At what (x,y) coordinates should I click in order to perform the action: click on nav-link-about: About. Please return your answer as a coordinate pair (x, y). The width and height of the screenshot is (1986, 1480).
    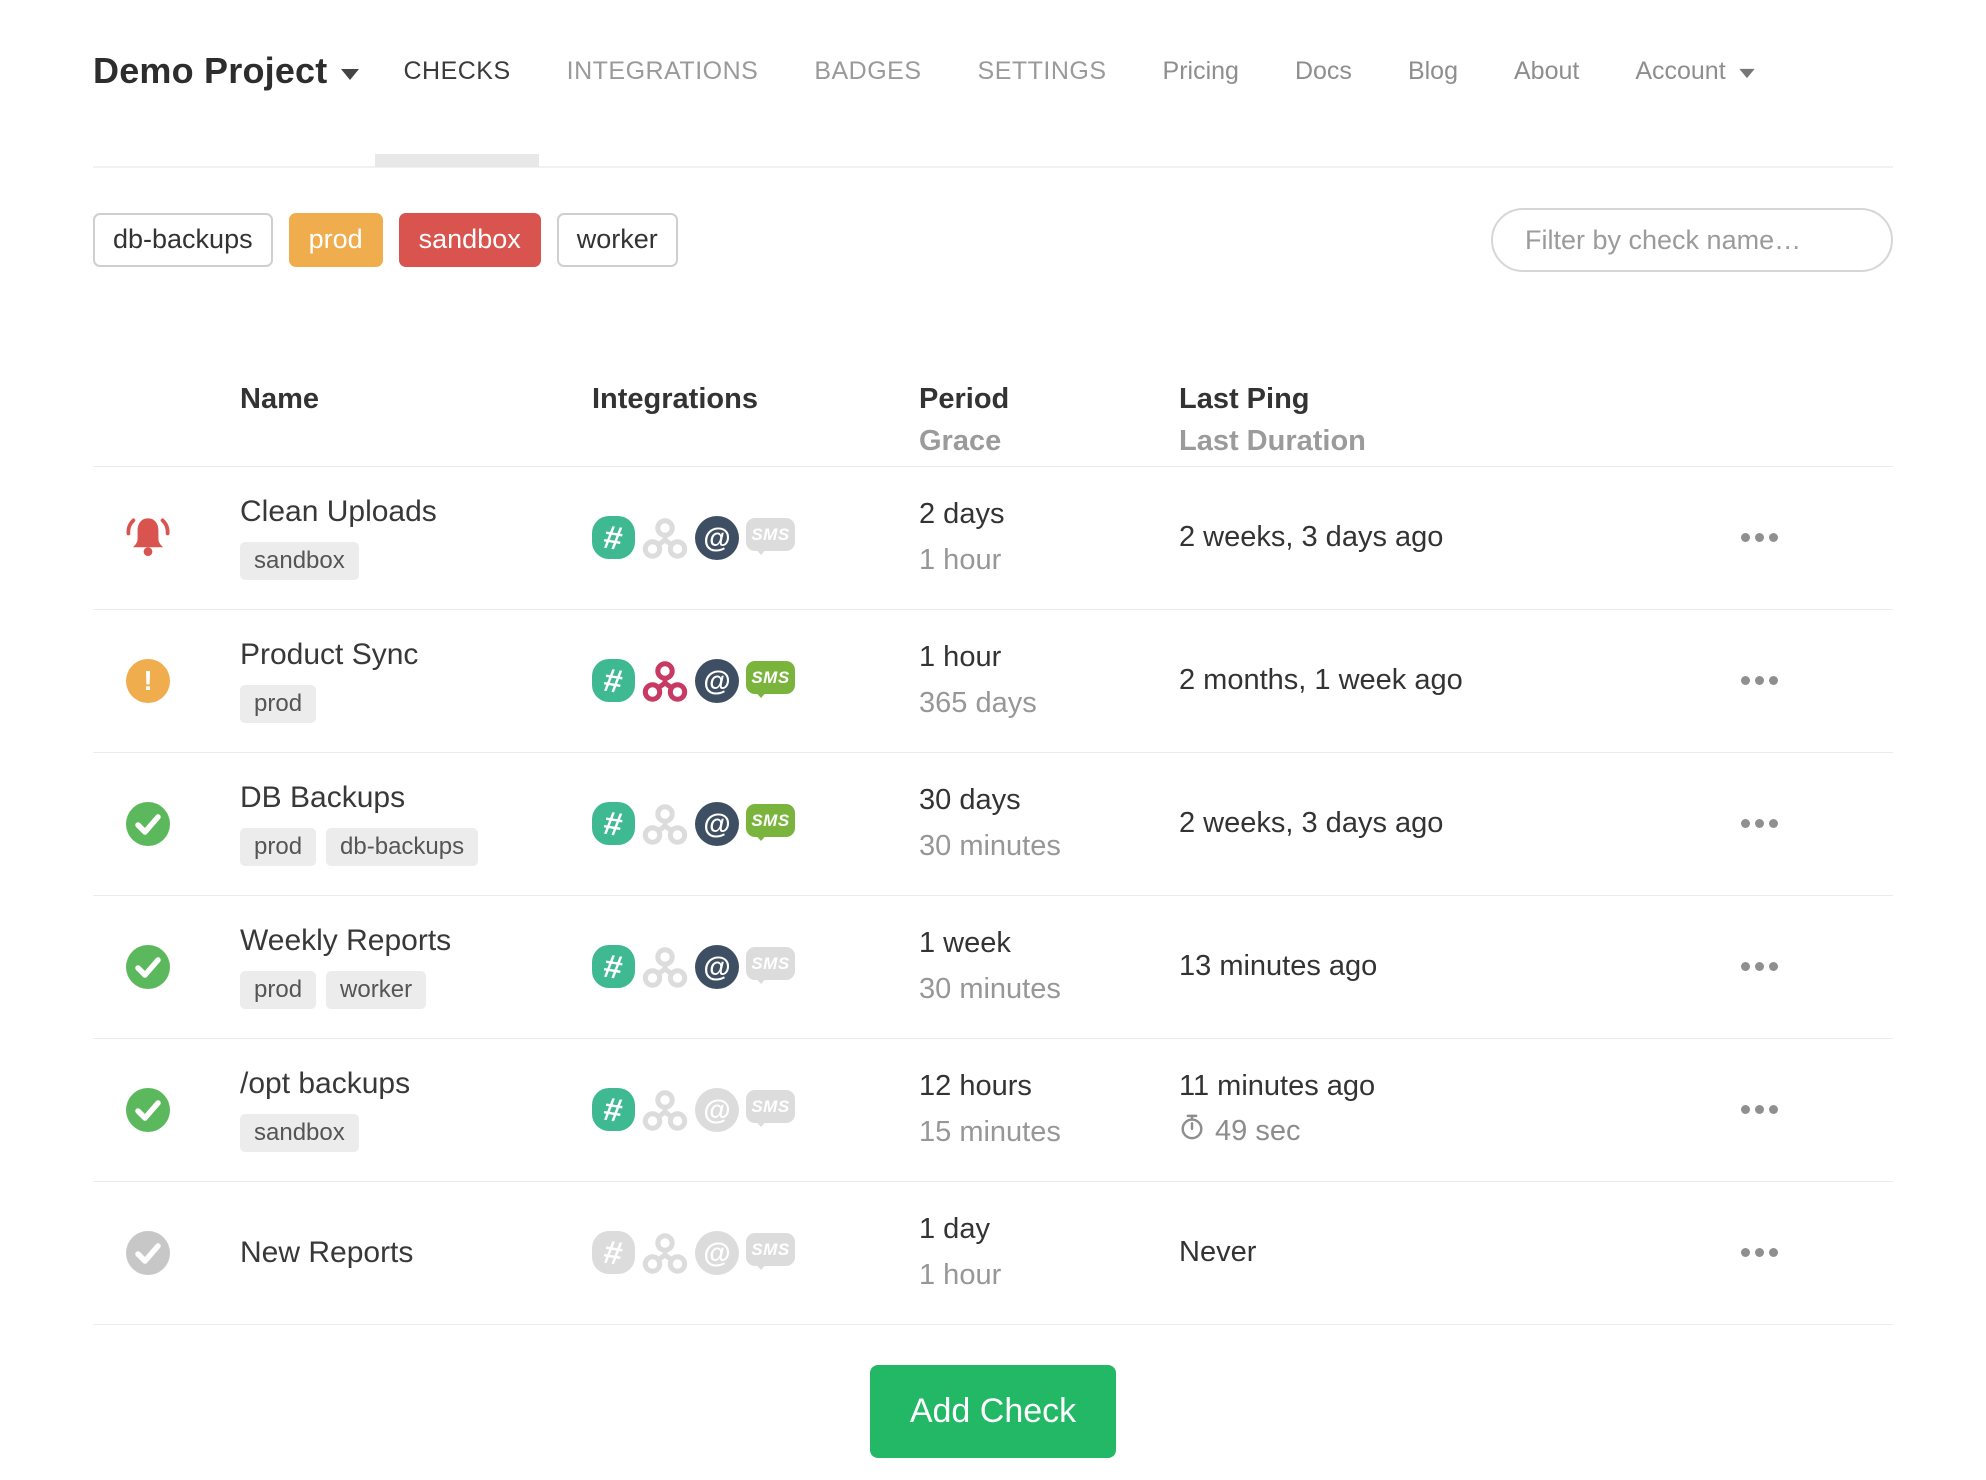
    Looking at the image, I should click on (1546, 71).